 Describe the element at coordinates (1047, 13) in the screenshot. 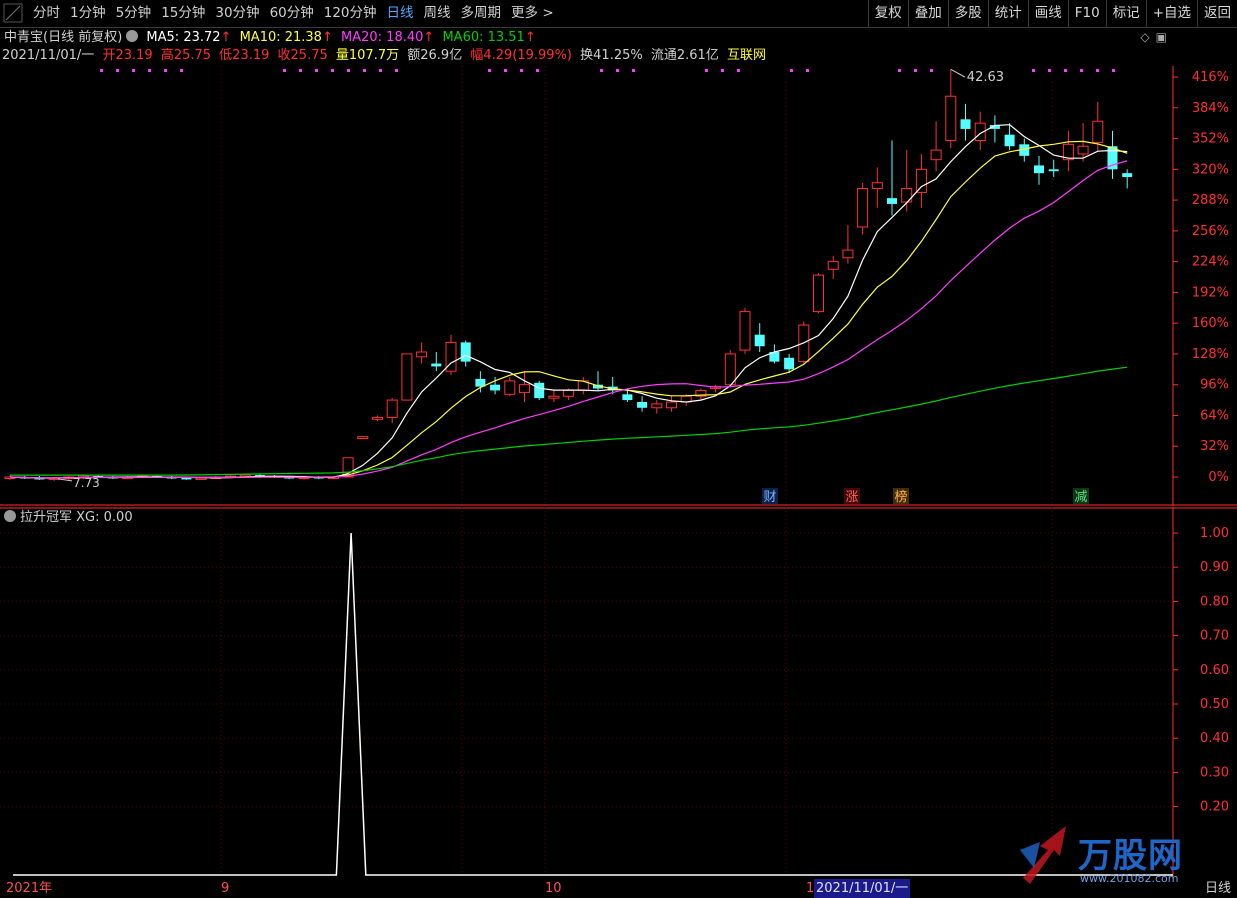

I see `draw-line-button: 画线` at that location.